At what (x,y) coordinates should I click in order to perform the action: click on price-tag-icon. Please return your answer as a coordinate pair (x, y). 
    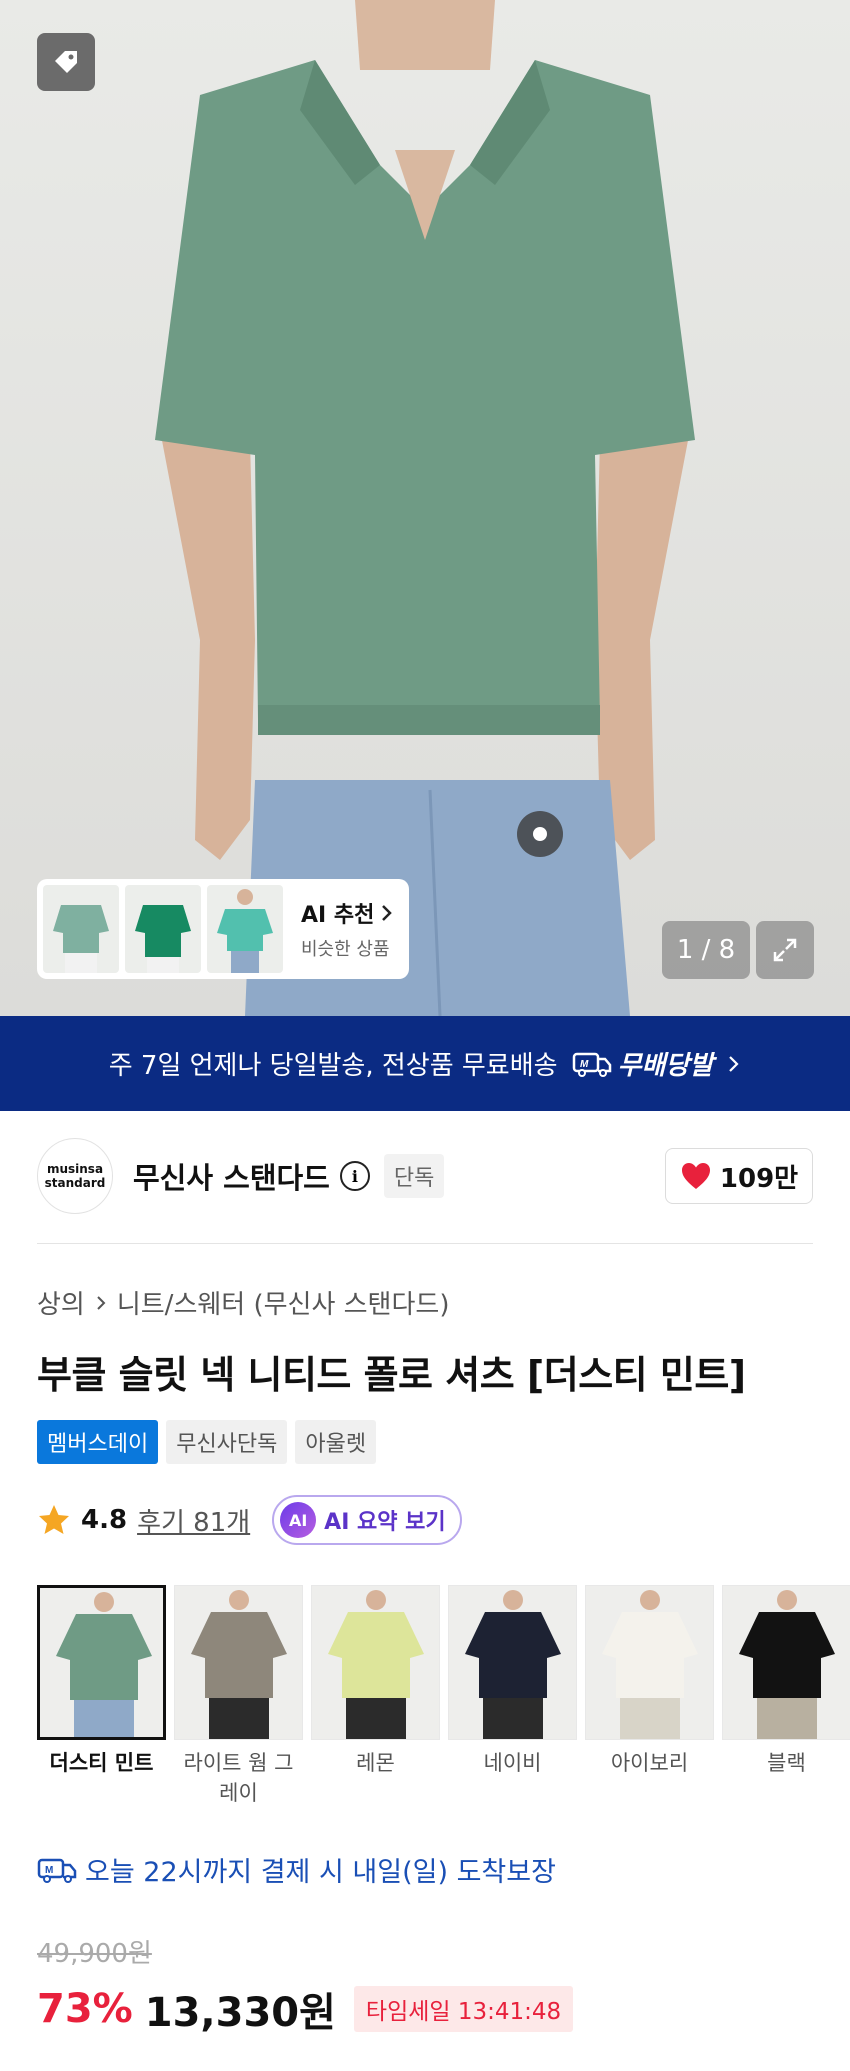
    Looking at the image, I should click on (66, 62).